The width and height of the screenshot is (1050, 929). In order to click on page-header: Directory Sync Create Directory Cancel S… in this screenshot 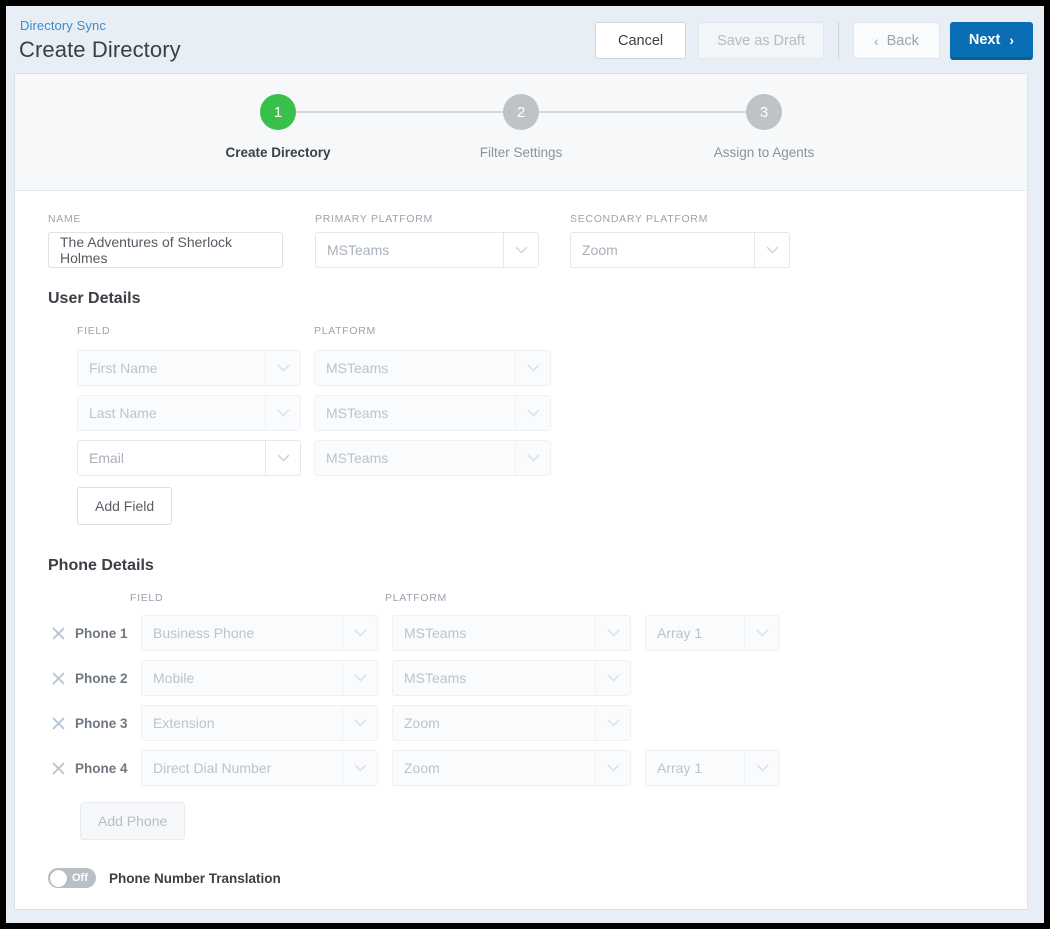, I will do `click(525, 40)`.